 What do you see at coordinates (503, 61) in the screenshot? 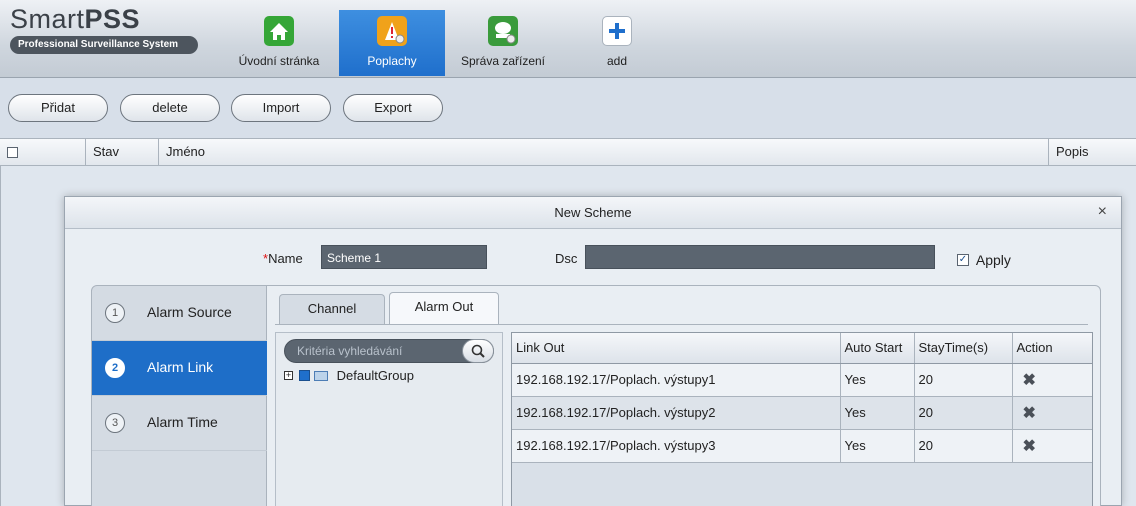
I see `nav-label: Správa zařízení` at bounding box center [503, 61].